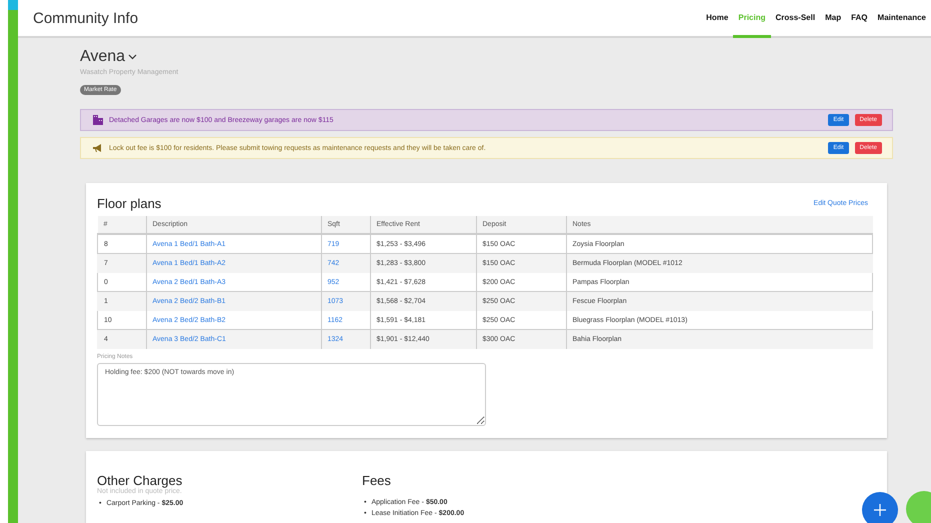 This screenshot has height=523, width=931. Describe the element at coordinates (85, 18) in the screenshot. I see `page-title: Community Info` at that location.